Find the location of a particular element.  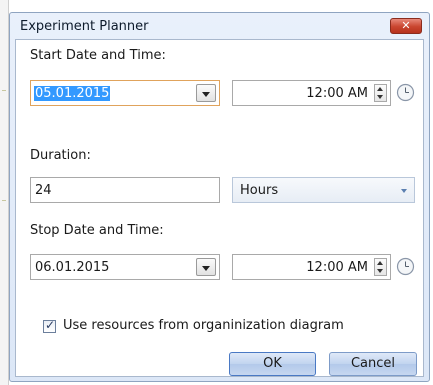

stop-date-dropdown-button is located at coordinates (206, 267).